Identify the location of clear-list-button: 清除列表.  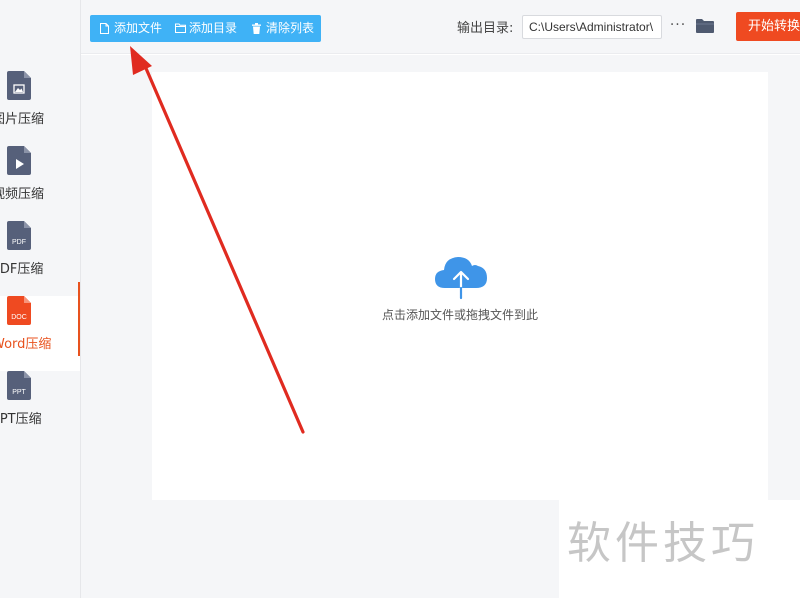
(285, 28).